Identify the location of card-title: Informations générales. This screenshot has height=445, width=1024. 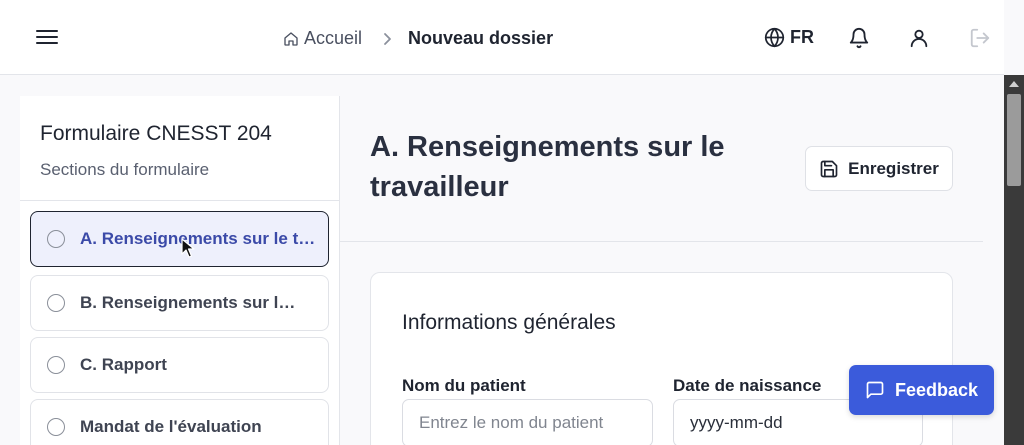
(509, 322).